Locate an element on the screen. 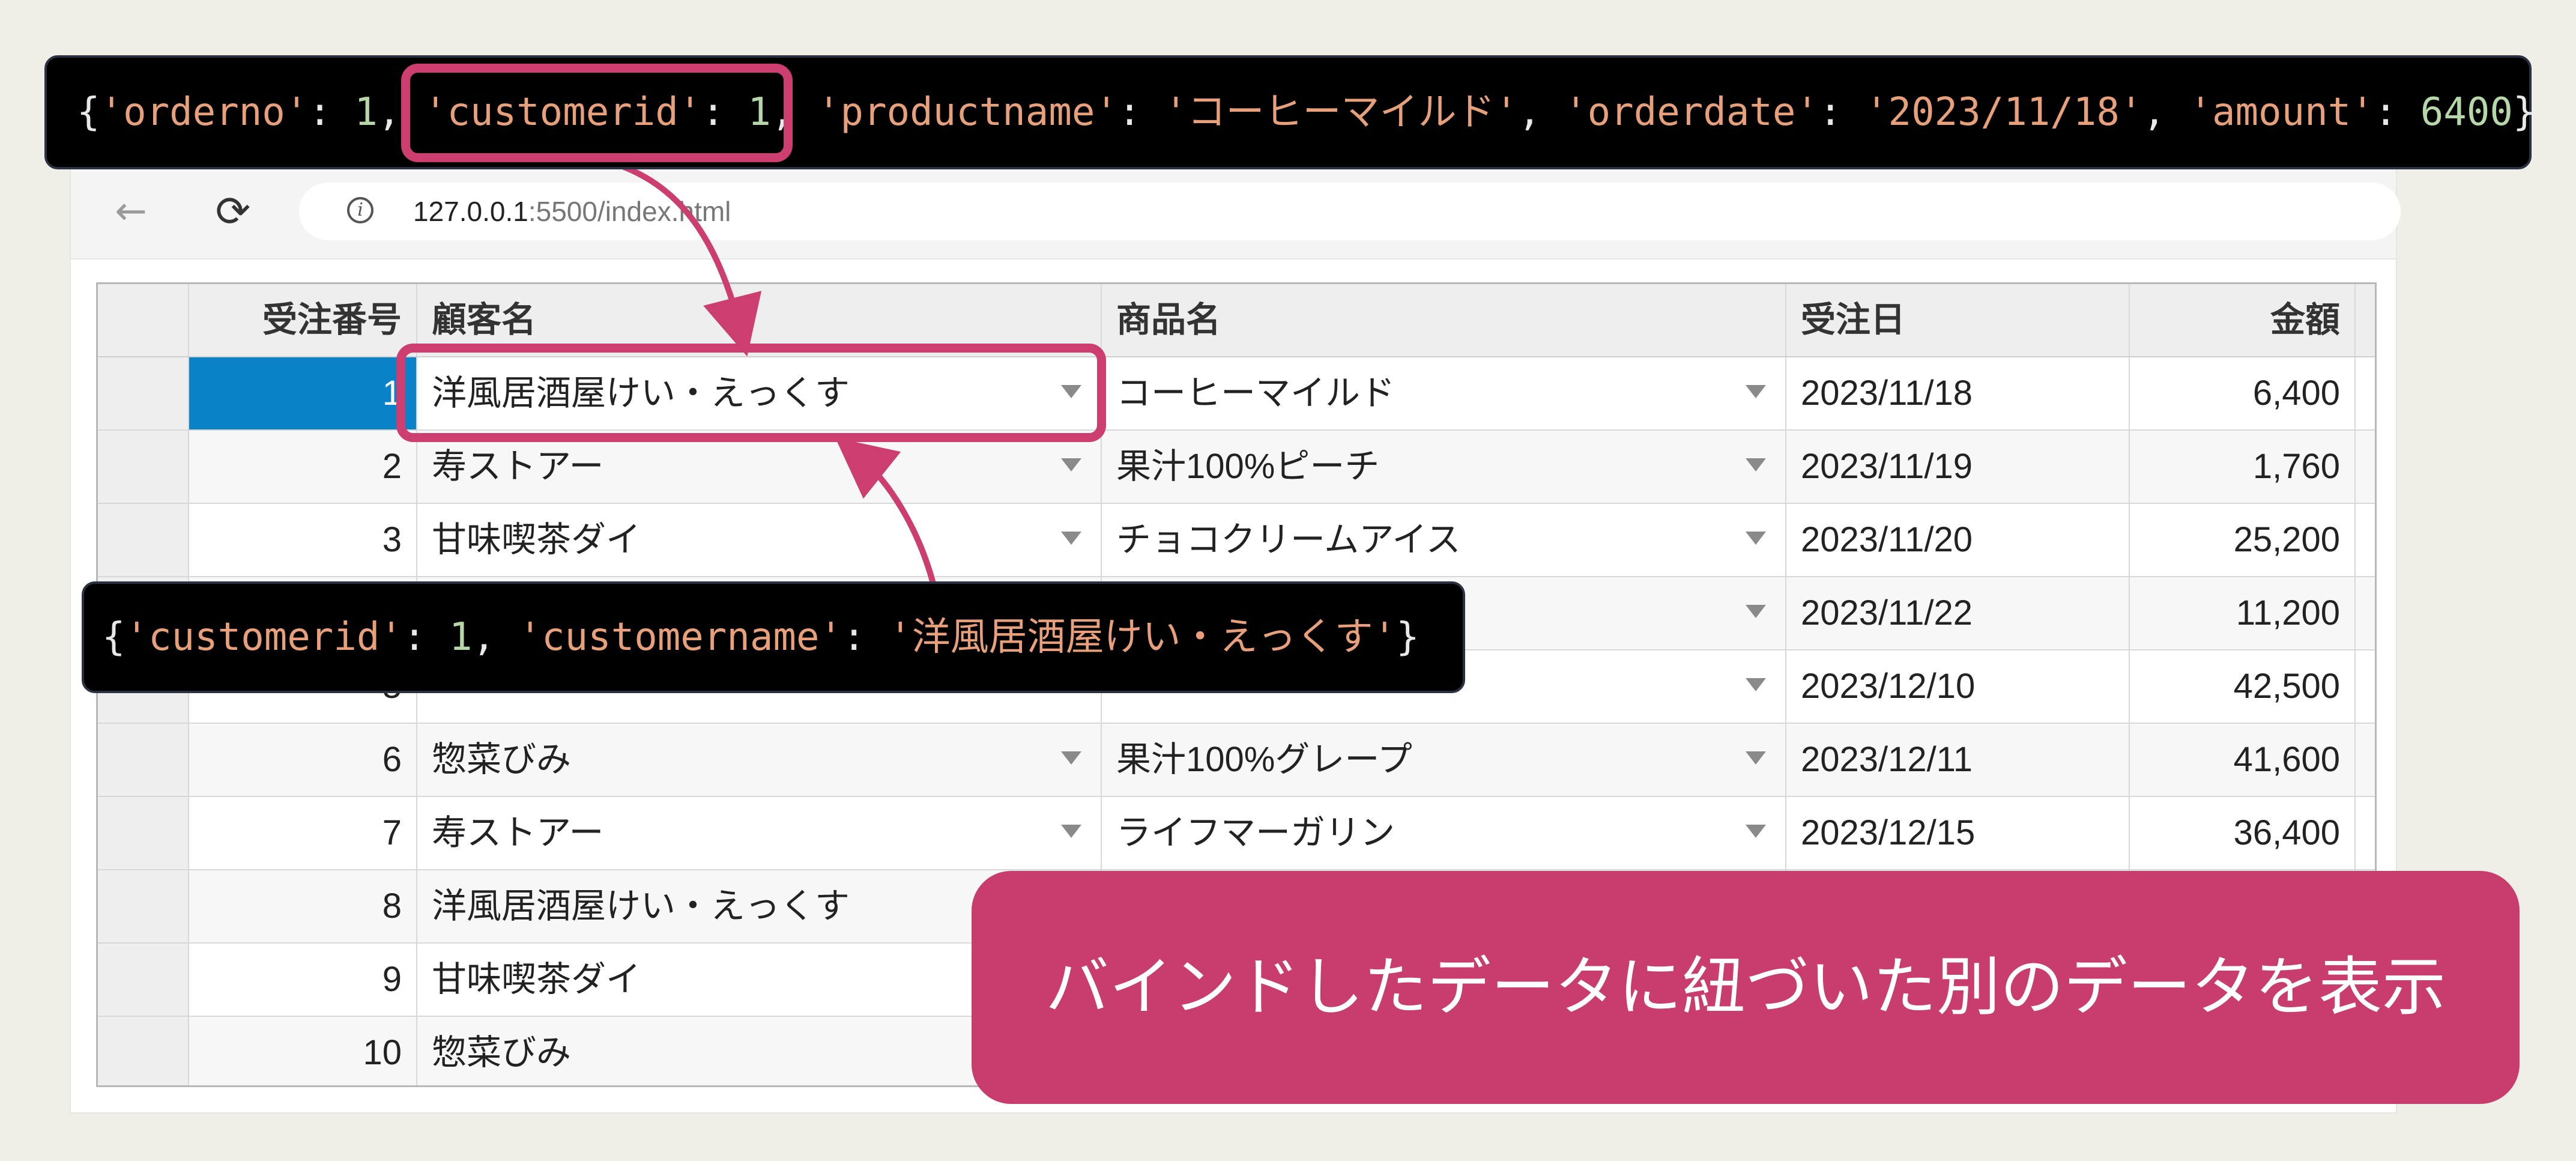 This screenshot has width=2576, height=1161. highlight-customerid is located at coordinates (597, 113).